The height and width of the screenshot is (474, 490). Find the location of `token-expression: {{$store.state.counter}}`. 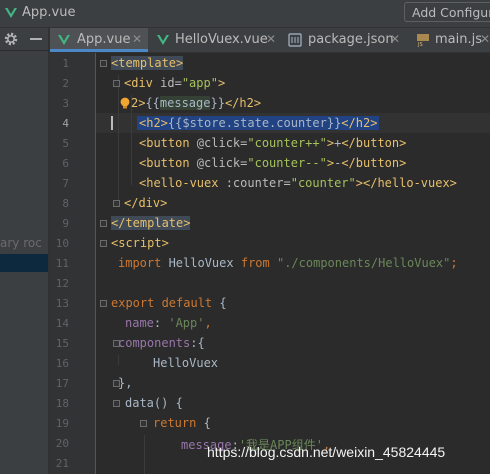

token-expression: {{$store.state.counter}} is located at coordinates (254, 123).